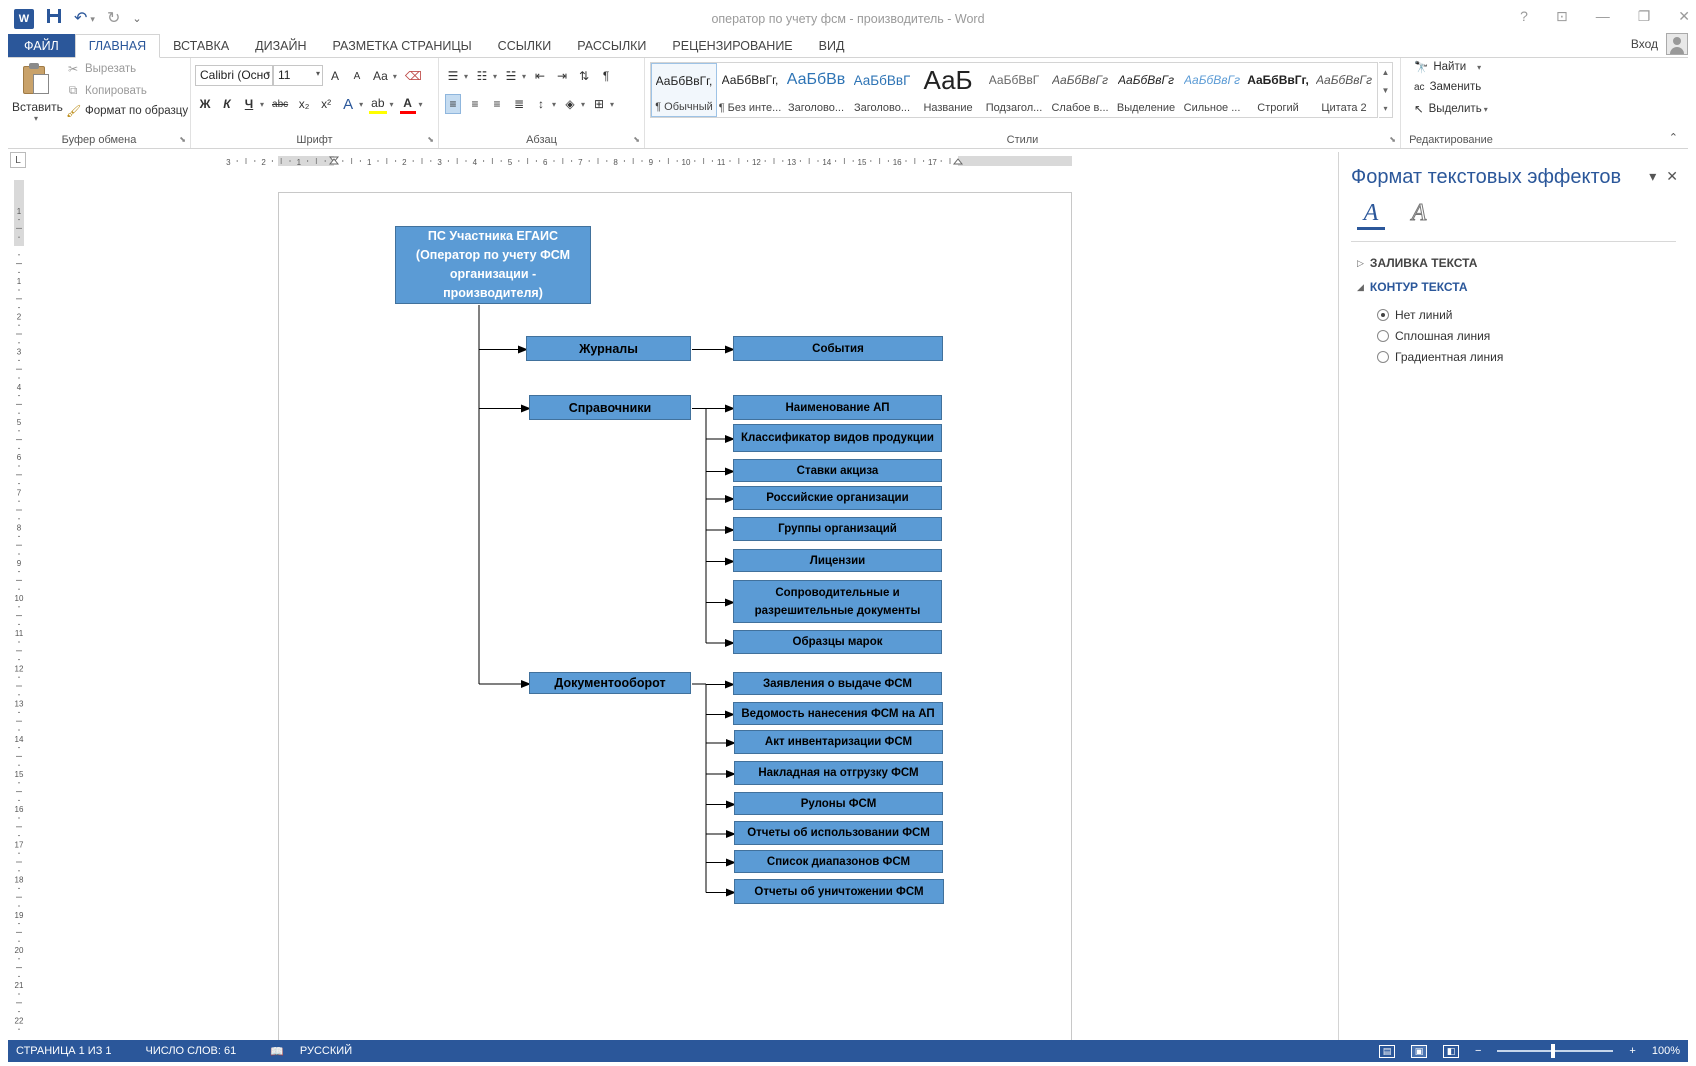  Describe the element at coordinates (1383, 315) in the screenshot. I see `radio-no-line` at that location.